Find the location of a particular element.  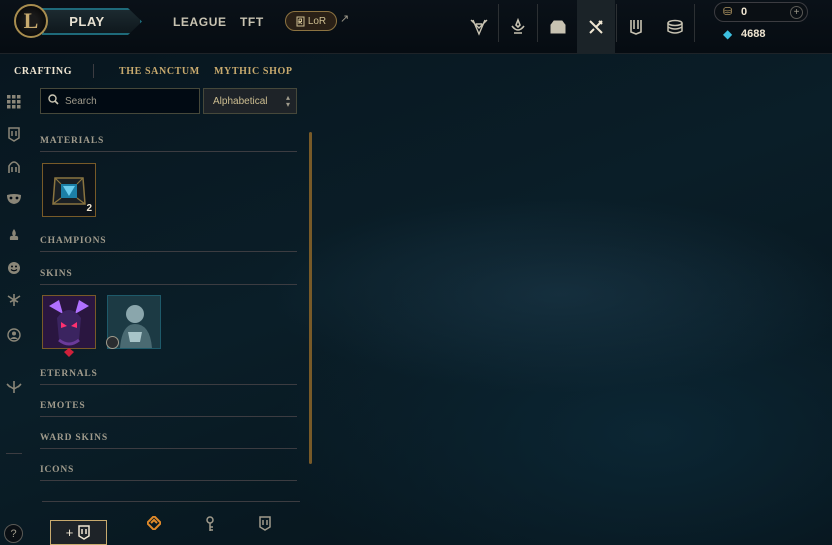

play-button: PLAY is located at coordinates (92, 21).